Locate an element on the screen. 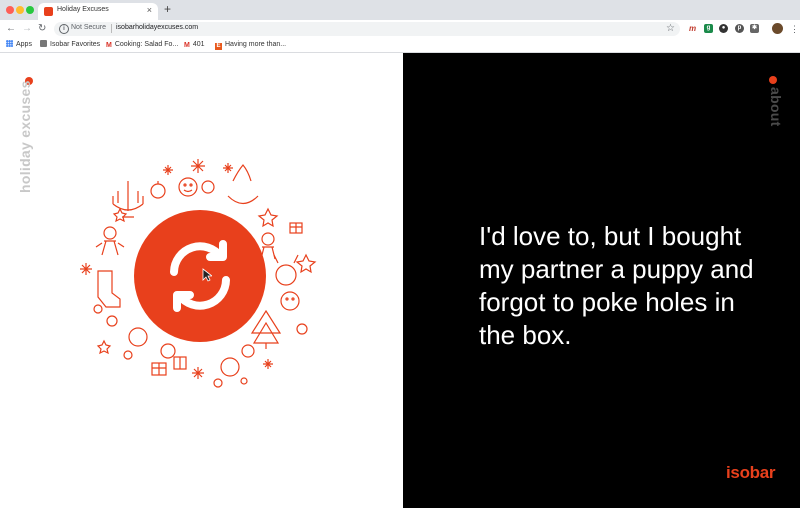  new-tab-button: + is located at coordinates (167, 9).